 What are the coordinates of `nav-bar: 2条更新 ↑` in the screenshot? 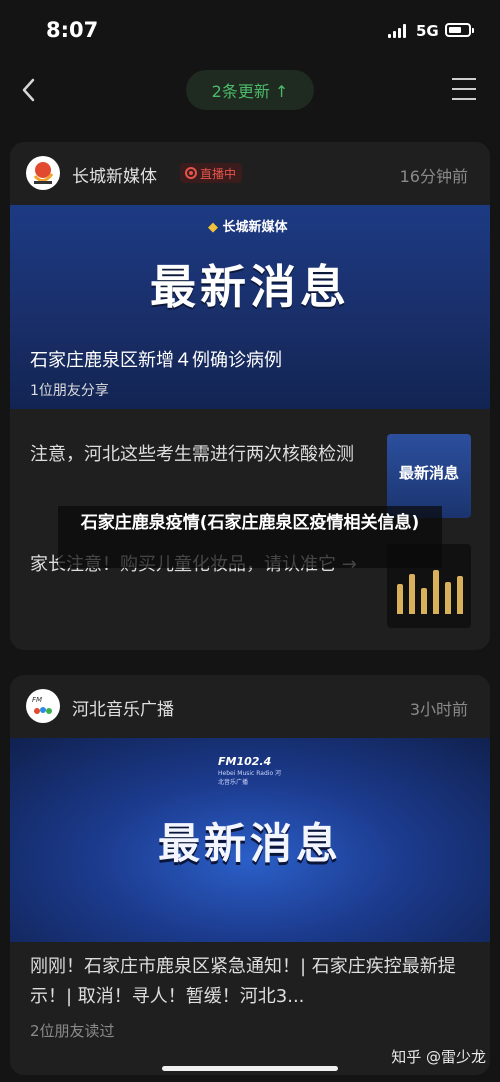 It's located at (250, 92).